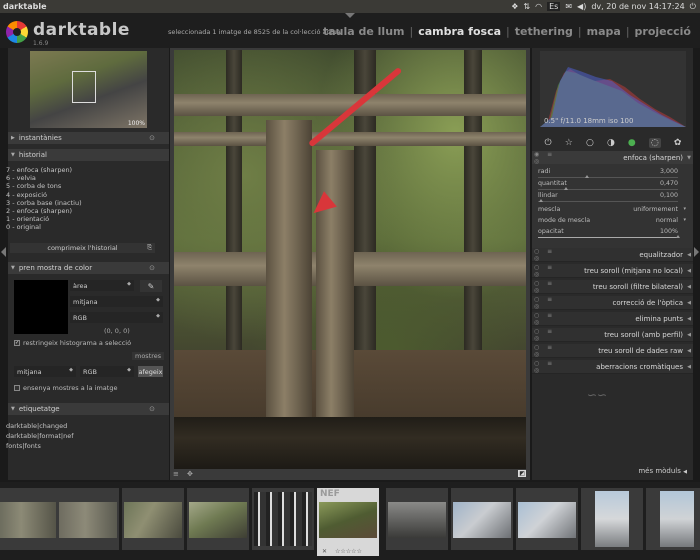 This screenshot has height=560, width=700. I want to click on half-circle-icon: ◑, so click(611, 143).